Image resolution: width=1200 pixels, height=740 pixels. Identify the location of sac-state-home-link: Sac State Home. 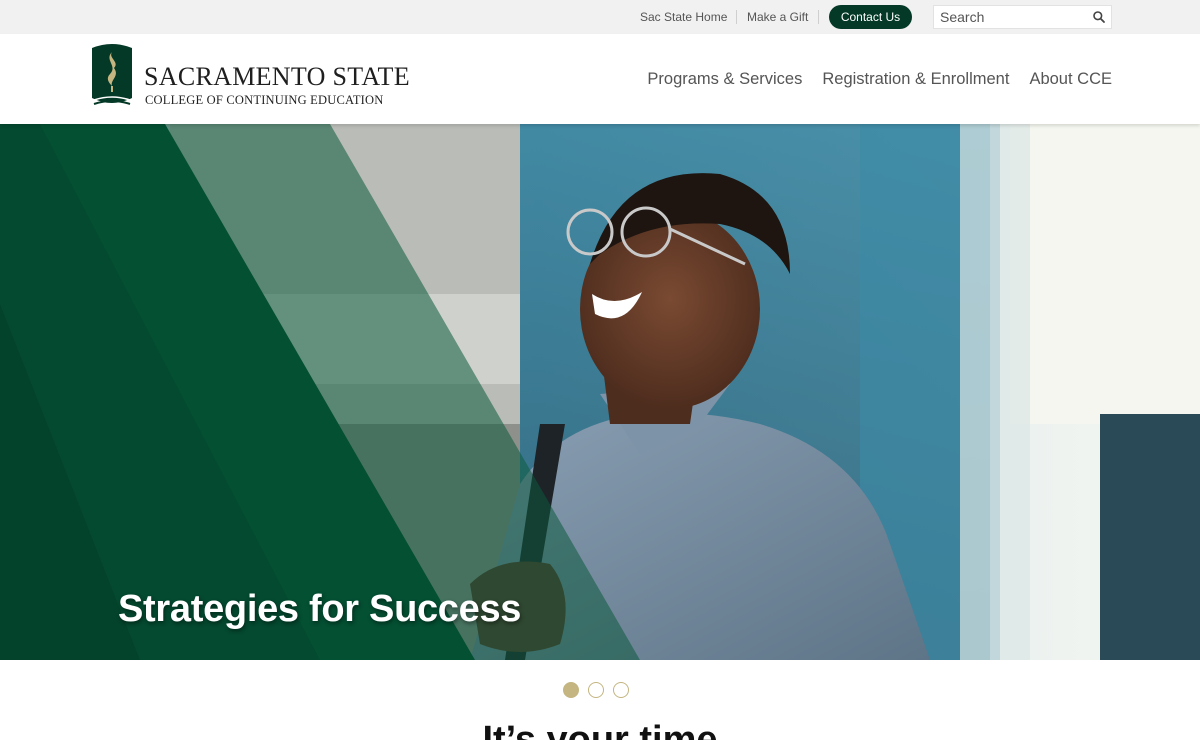
(683, 17).